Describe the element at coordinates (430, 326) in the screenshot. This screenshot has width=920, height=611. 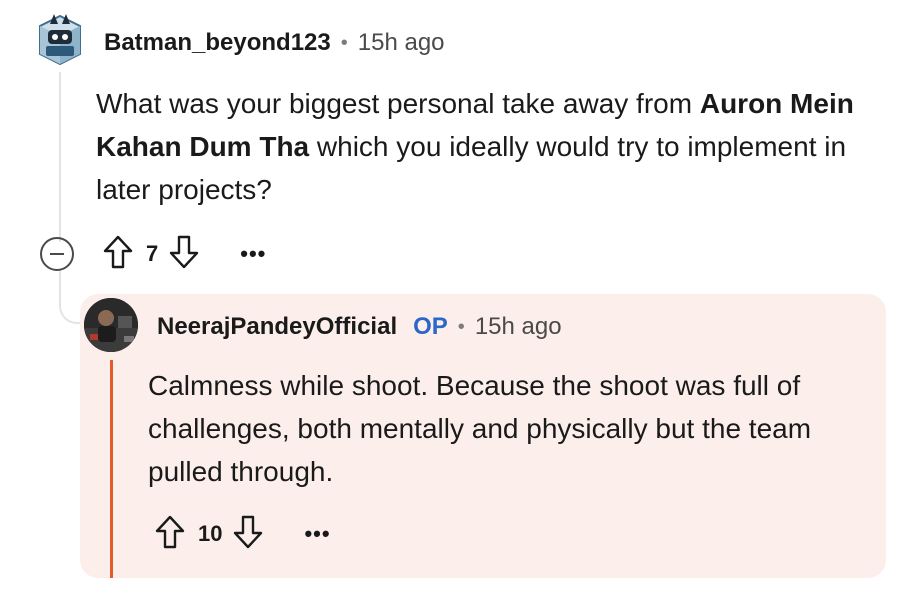
I see `op-badge: OP` at that location.